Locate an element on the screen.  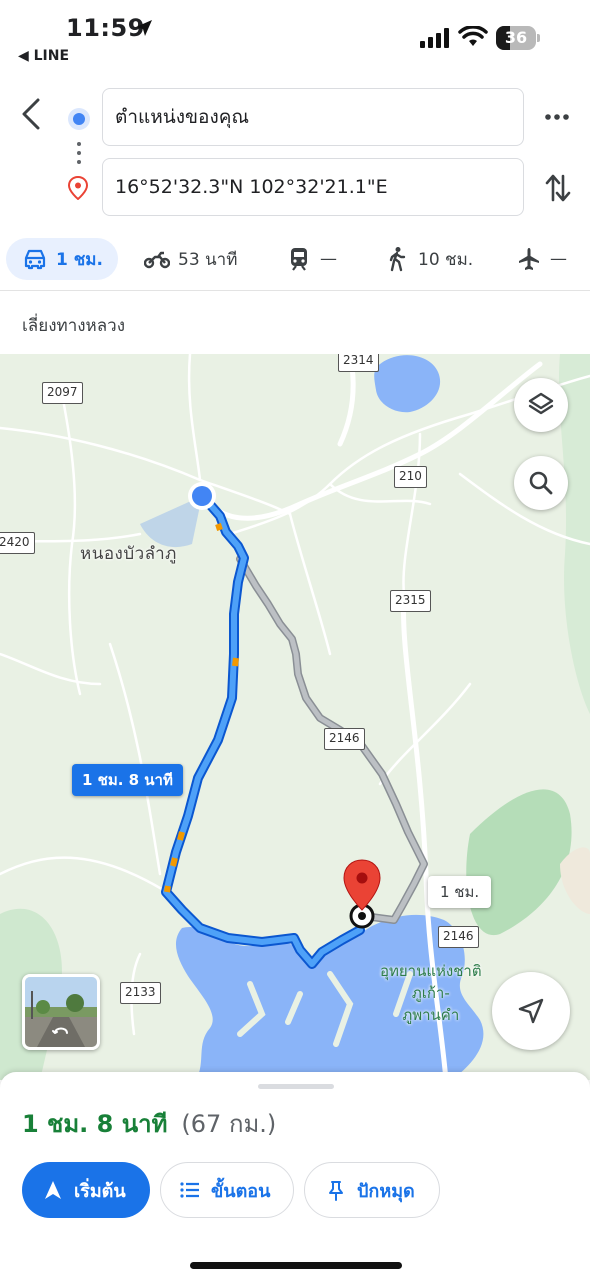
airplane-icon is located at coordinates (529, 259).